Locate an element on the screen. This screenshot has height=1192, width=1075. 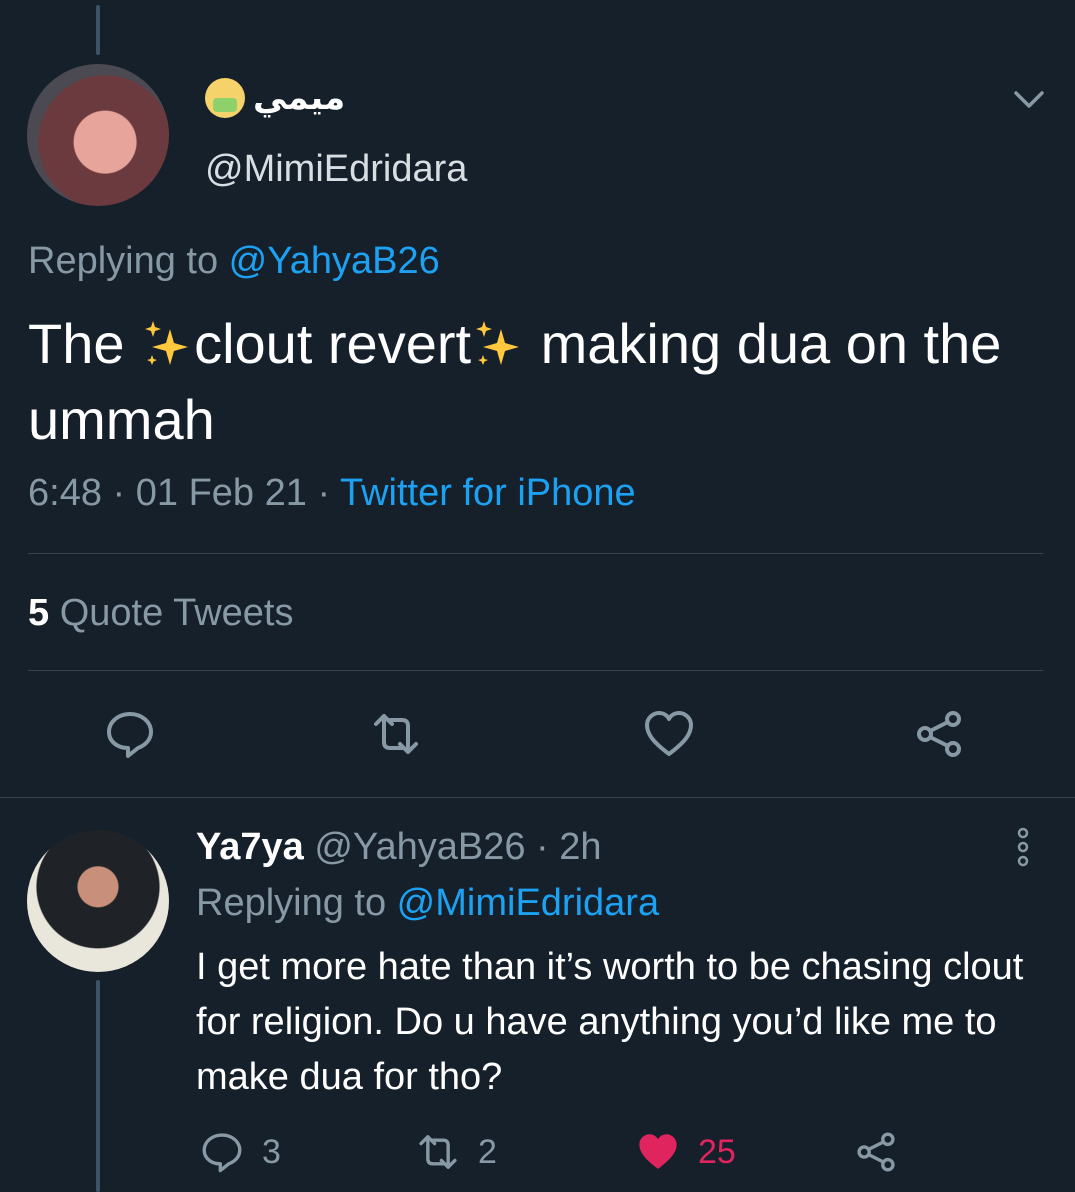
replying-to: Replying to @MimiEdridara is located at coordinates (427, 903).